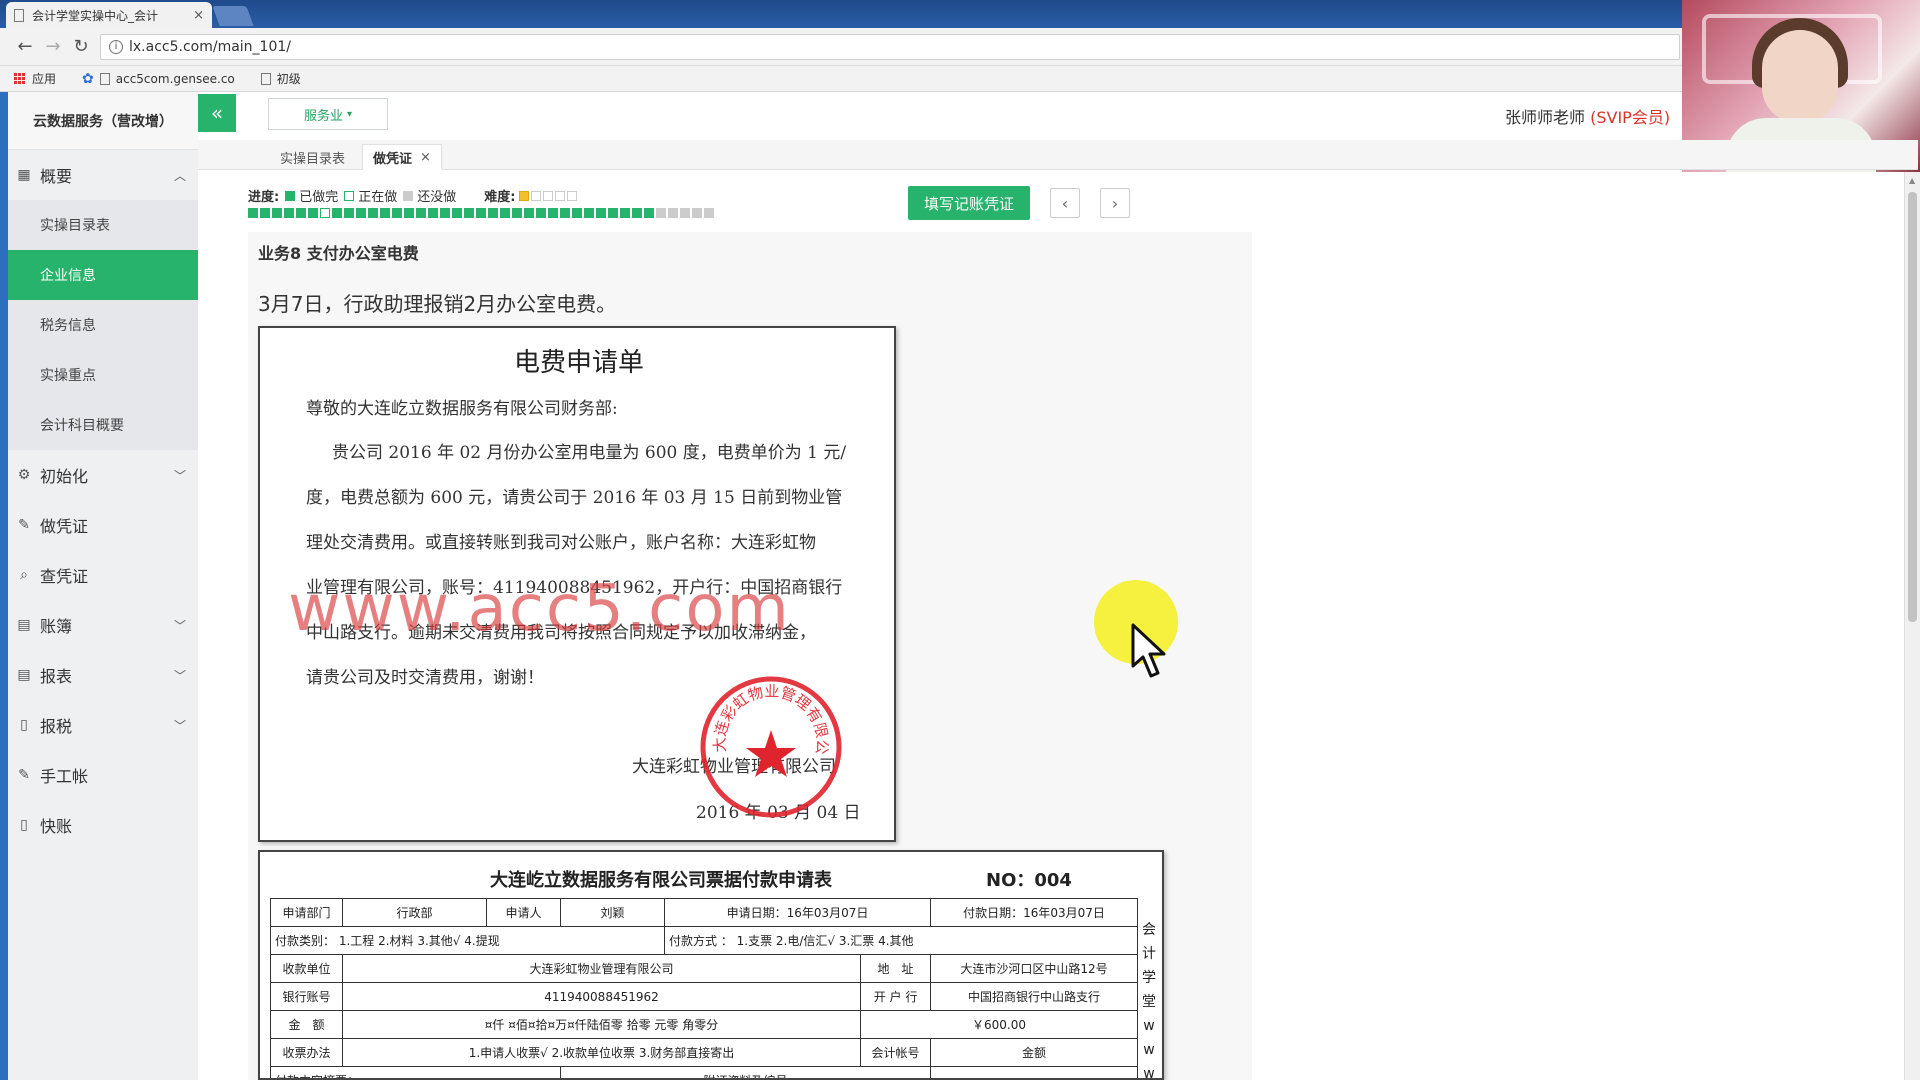  I want to click on form-title: 大连屹立数据服务有限公司票据付款申请表, so click(661, 880).